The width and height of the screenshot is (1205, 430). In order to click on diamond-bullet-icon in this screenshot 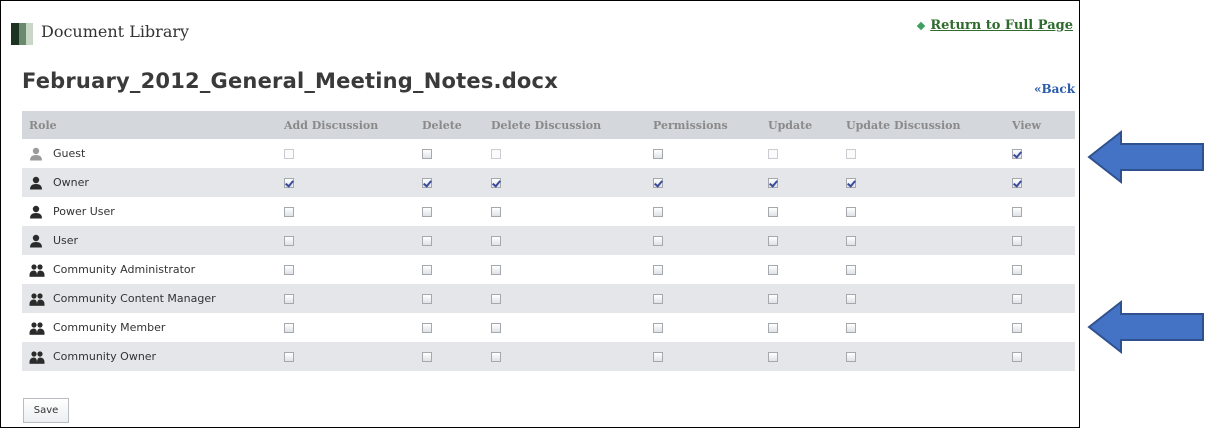, I will do `click(921, 25)`.